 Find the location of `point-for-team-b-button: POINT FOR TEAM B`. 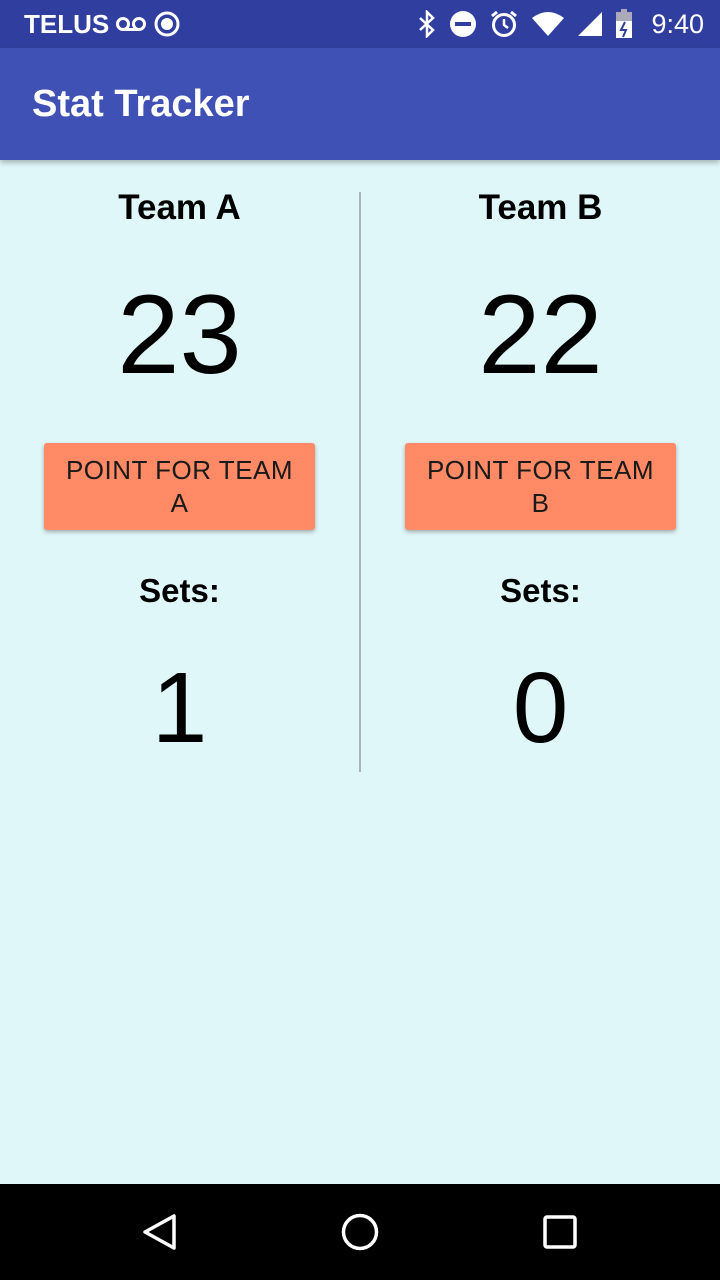

point-for-team-b-button: POINT FOR TEAM B is located at coordinates (540, 486).